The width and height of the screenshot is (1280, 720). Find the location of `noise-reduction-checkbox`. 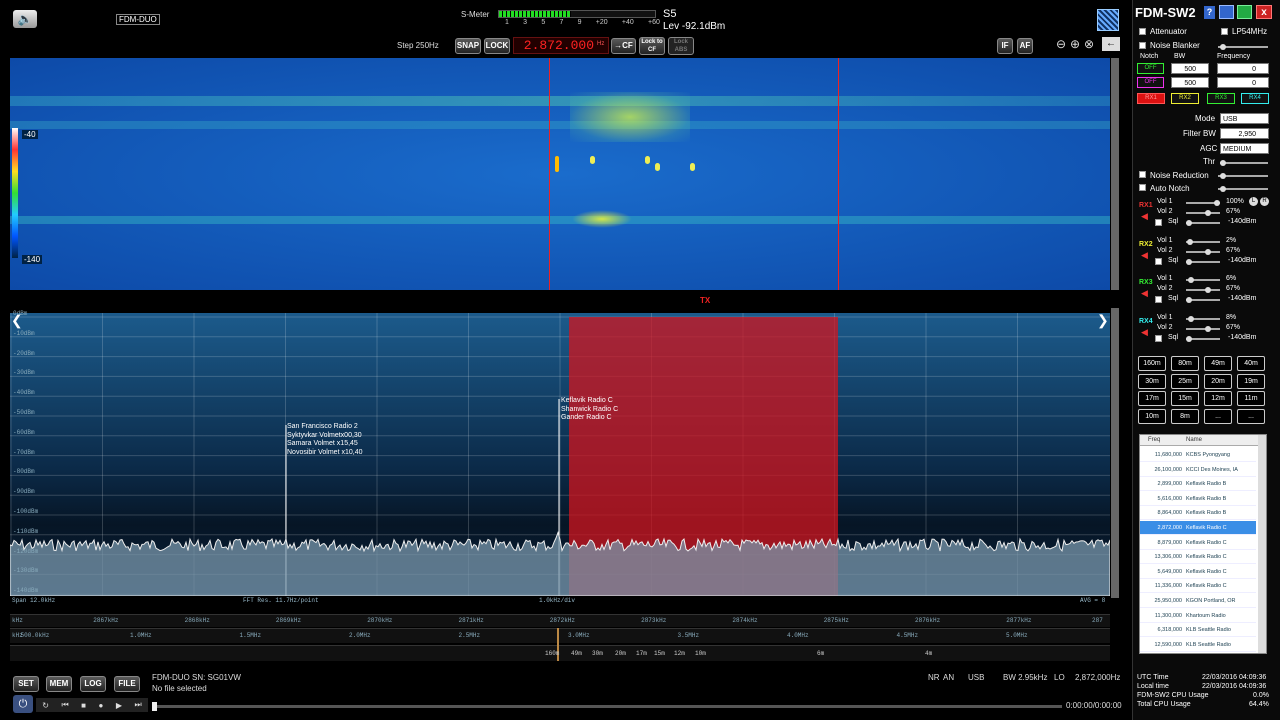

noise-reduction-checkbox is located at coordinates (1142, 174).